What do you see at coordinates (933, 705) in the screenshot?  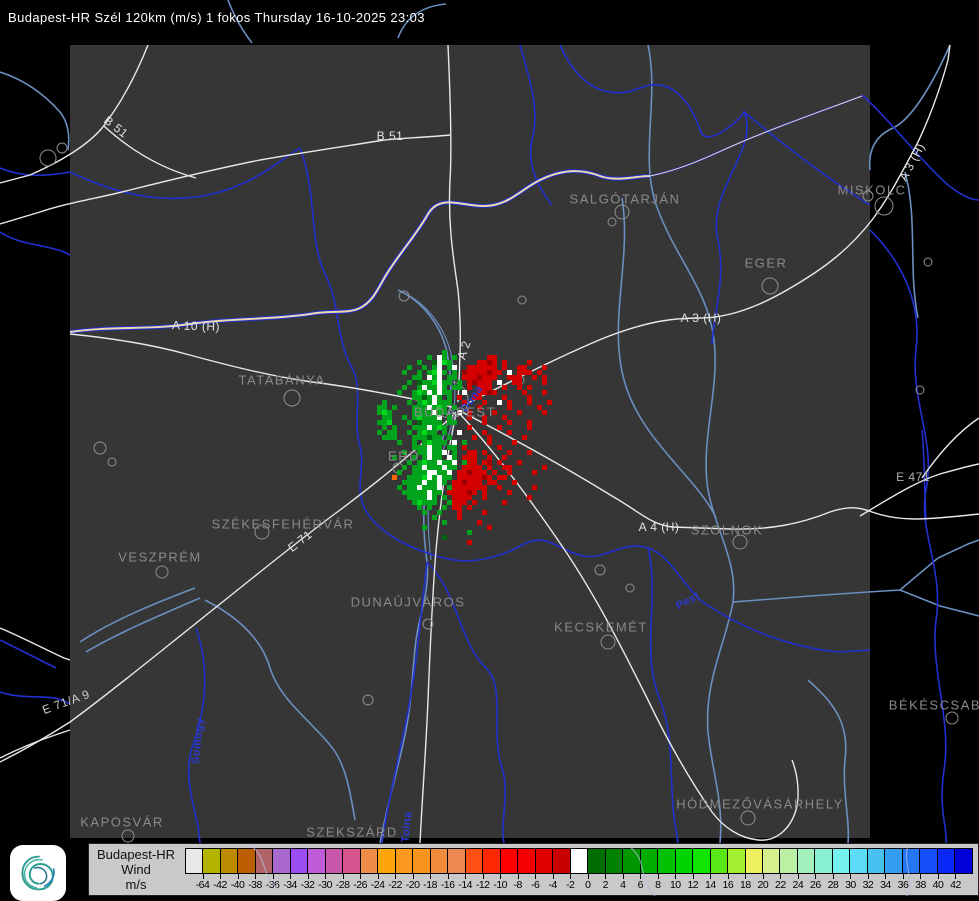 I see `city-label: BÉKÉSCSABA` at bounding box center [933, 705].